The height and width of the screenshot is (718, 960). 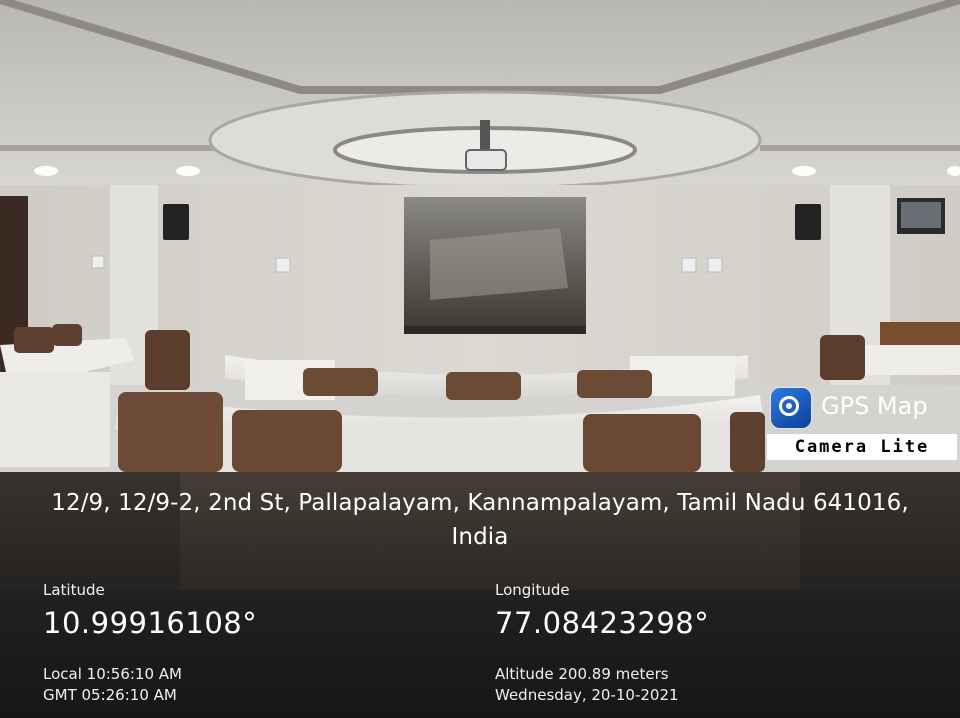 I want to click on gps-map-camera-badge: GPS Map Camera Lite, so click(x=863, y=420).